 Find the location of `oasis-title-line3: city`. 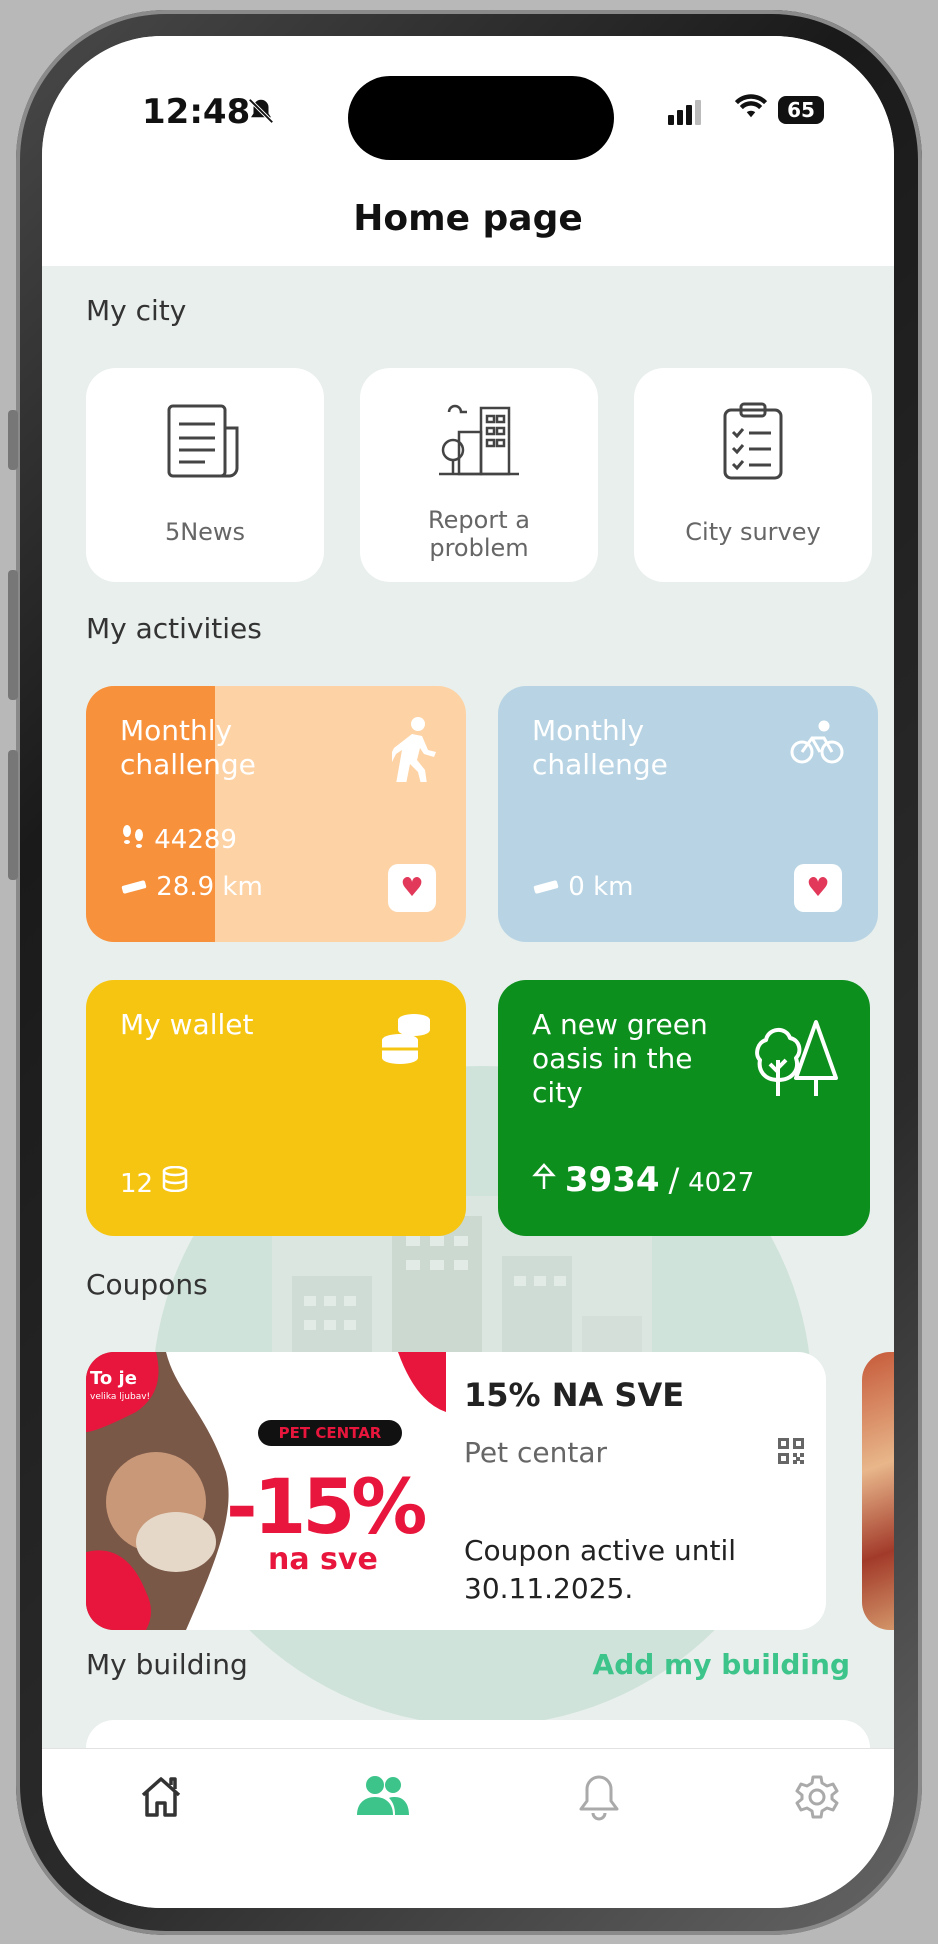

oasis-title-line3: city is located at coordinates (557, 1092).